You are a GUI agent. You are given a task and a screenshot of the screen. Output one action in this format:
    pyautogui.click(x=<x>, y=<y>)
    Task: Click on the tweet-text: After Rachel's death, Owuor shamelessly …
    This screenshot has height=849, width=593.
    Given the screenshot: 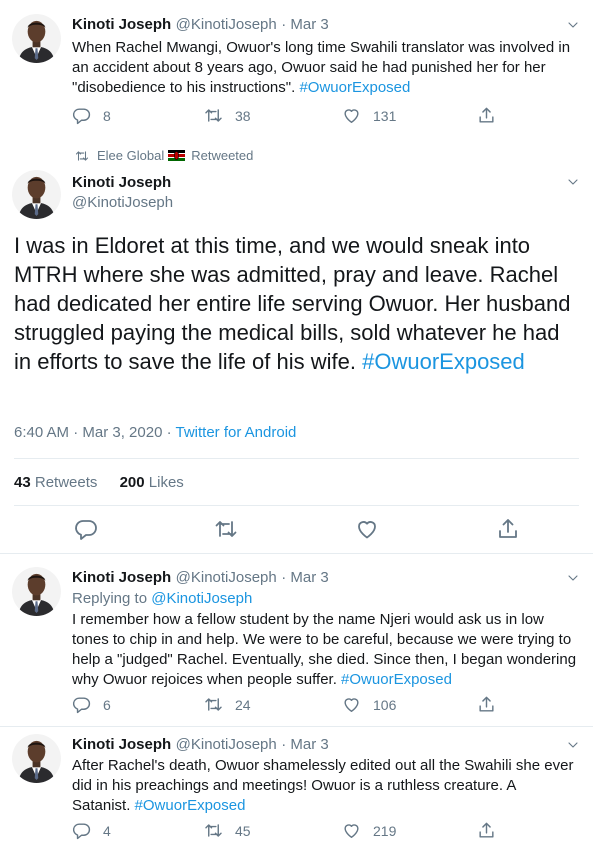 What is the action you would take?
    pyautogui.click(x=323, y=785)
    